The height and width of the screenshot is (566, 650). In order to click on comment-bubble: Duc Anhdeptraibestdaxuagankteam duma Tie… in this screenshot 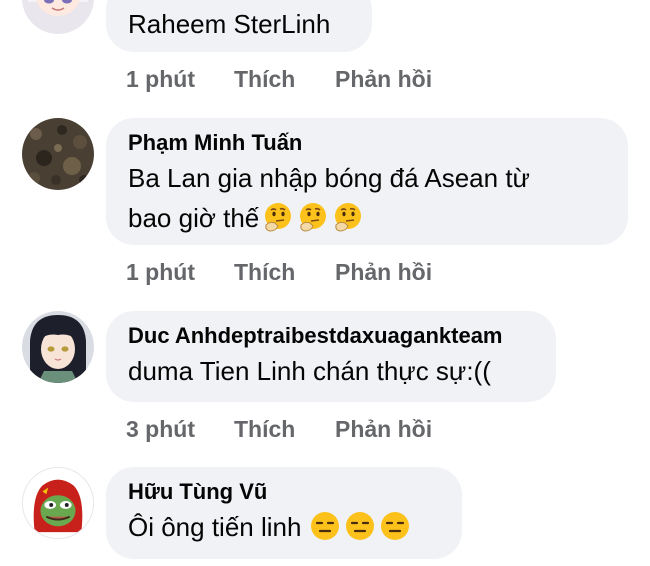, I will do `click(331, 356)`.